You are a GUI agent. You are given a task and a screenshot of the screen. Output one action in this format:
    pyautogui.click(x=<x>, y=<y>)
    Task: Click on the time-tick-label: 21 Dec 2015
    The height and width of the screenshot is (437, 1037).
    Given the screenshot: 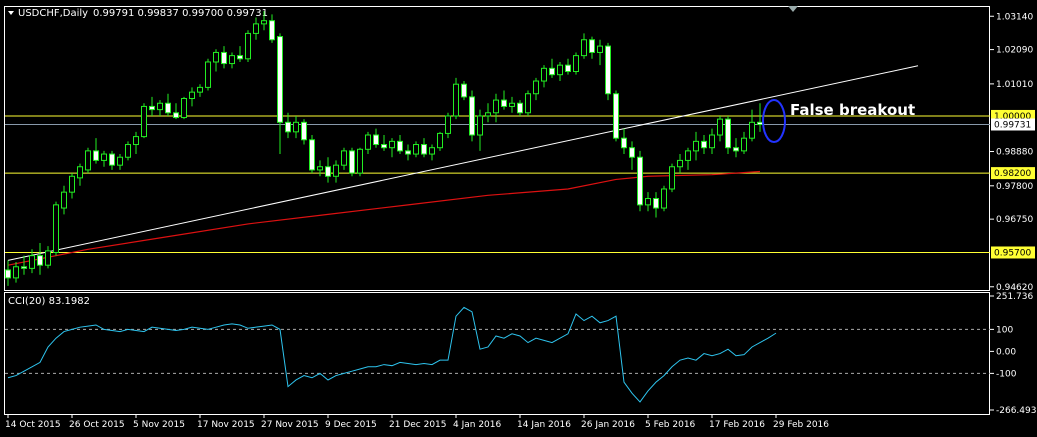 What is the action you would take?
    pyautogui.click(x=418, y=425)
    